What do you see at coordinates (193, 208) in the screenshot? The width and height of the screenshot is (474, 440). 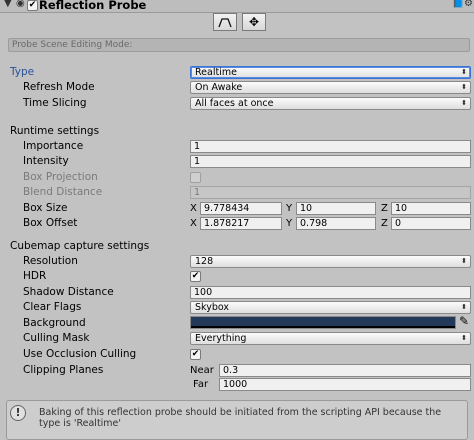 I see `box-size-x-label: X` at bounding box center [193, 208].